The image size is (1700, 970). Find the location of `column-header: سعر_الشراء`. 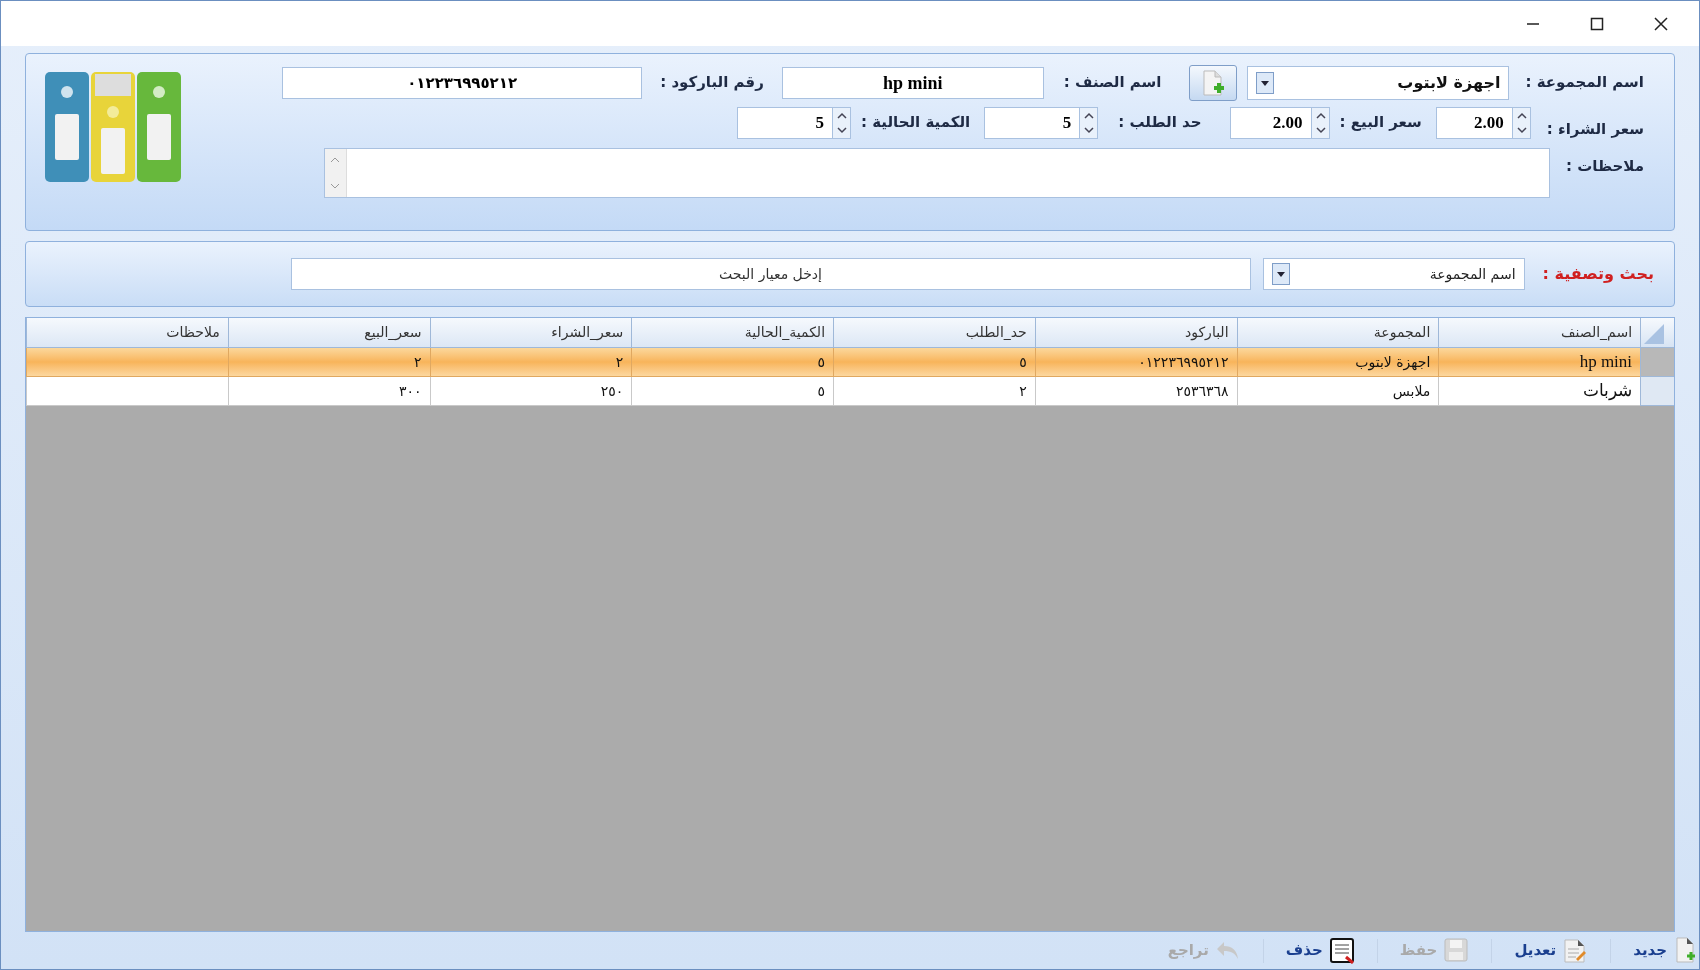

column-header: سعر_الشراء is located at coordinates (530, 333).